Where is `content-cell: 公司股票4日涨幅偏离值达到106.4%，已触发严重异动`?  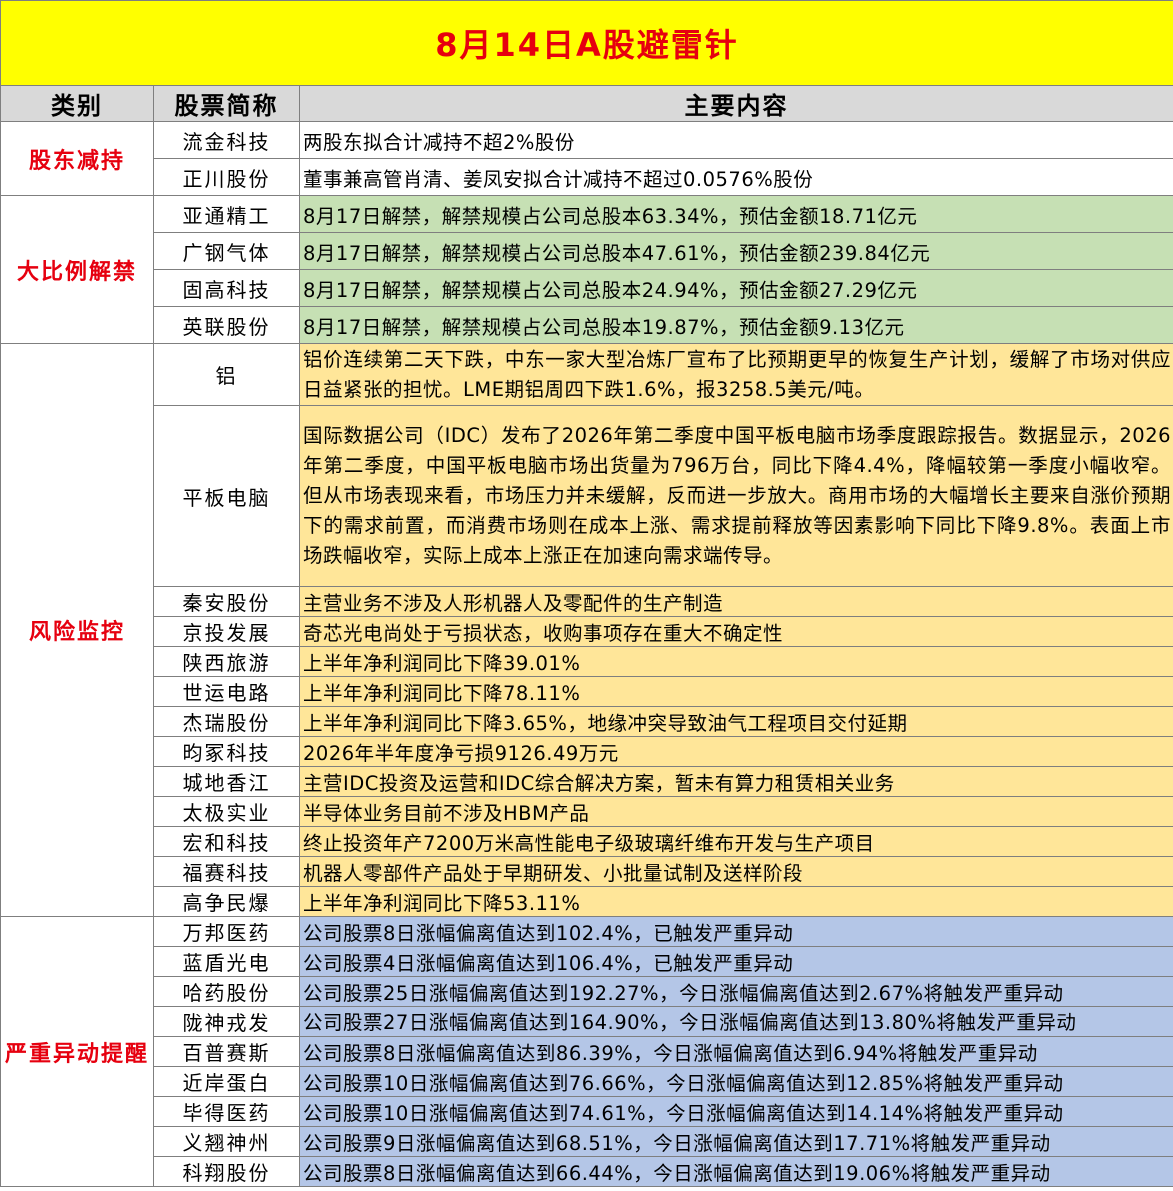 content-cell: 公司股票4日涨幅偏离值达到106.4%，已触发严重异动 is located at coordinates (735, 961).